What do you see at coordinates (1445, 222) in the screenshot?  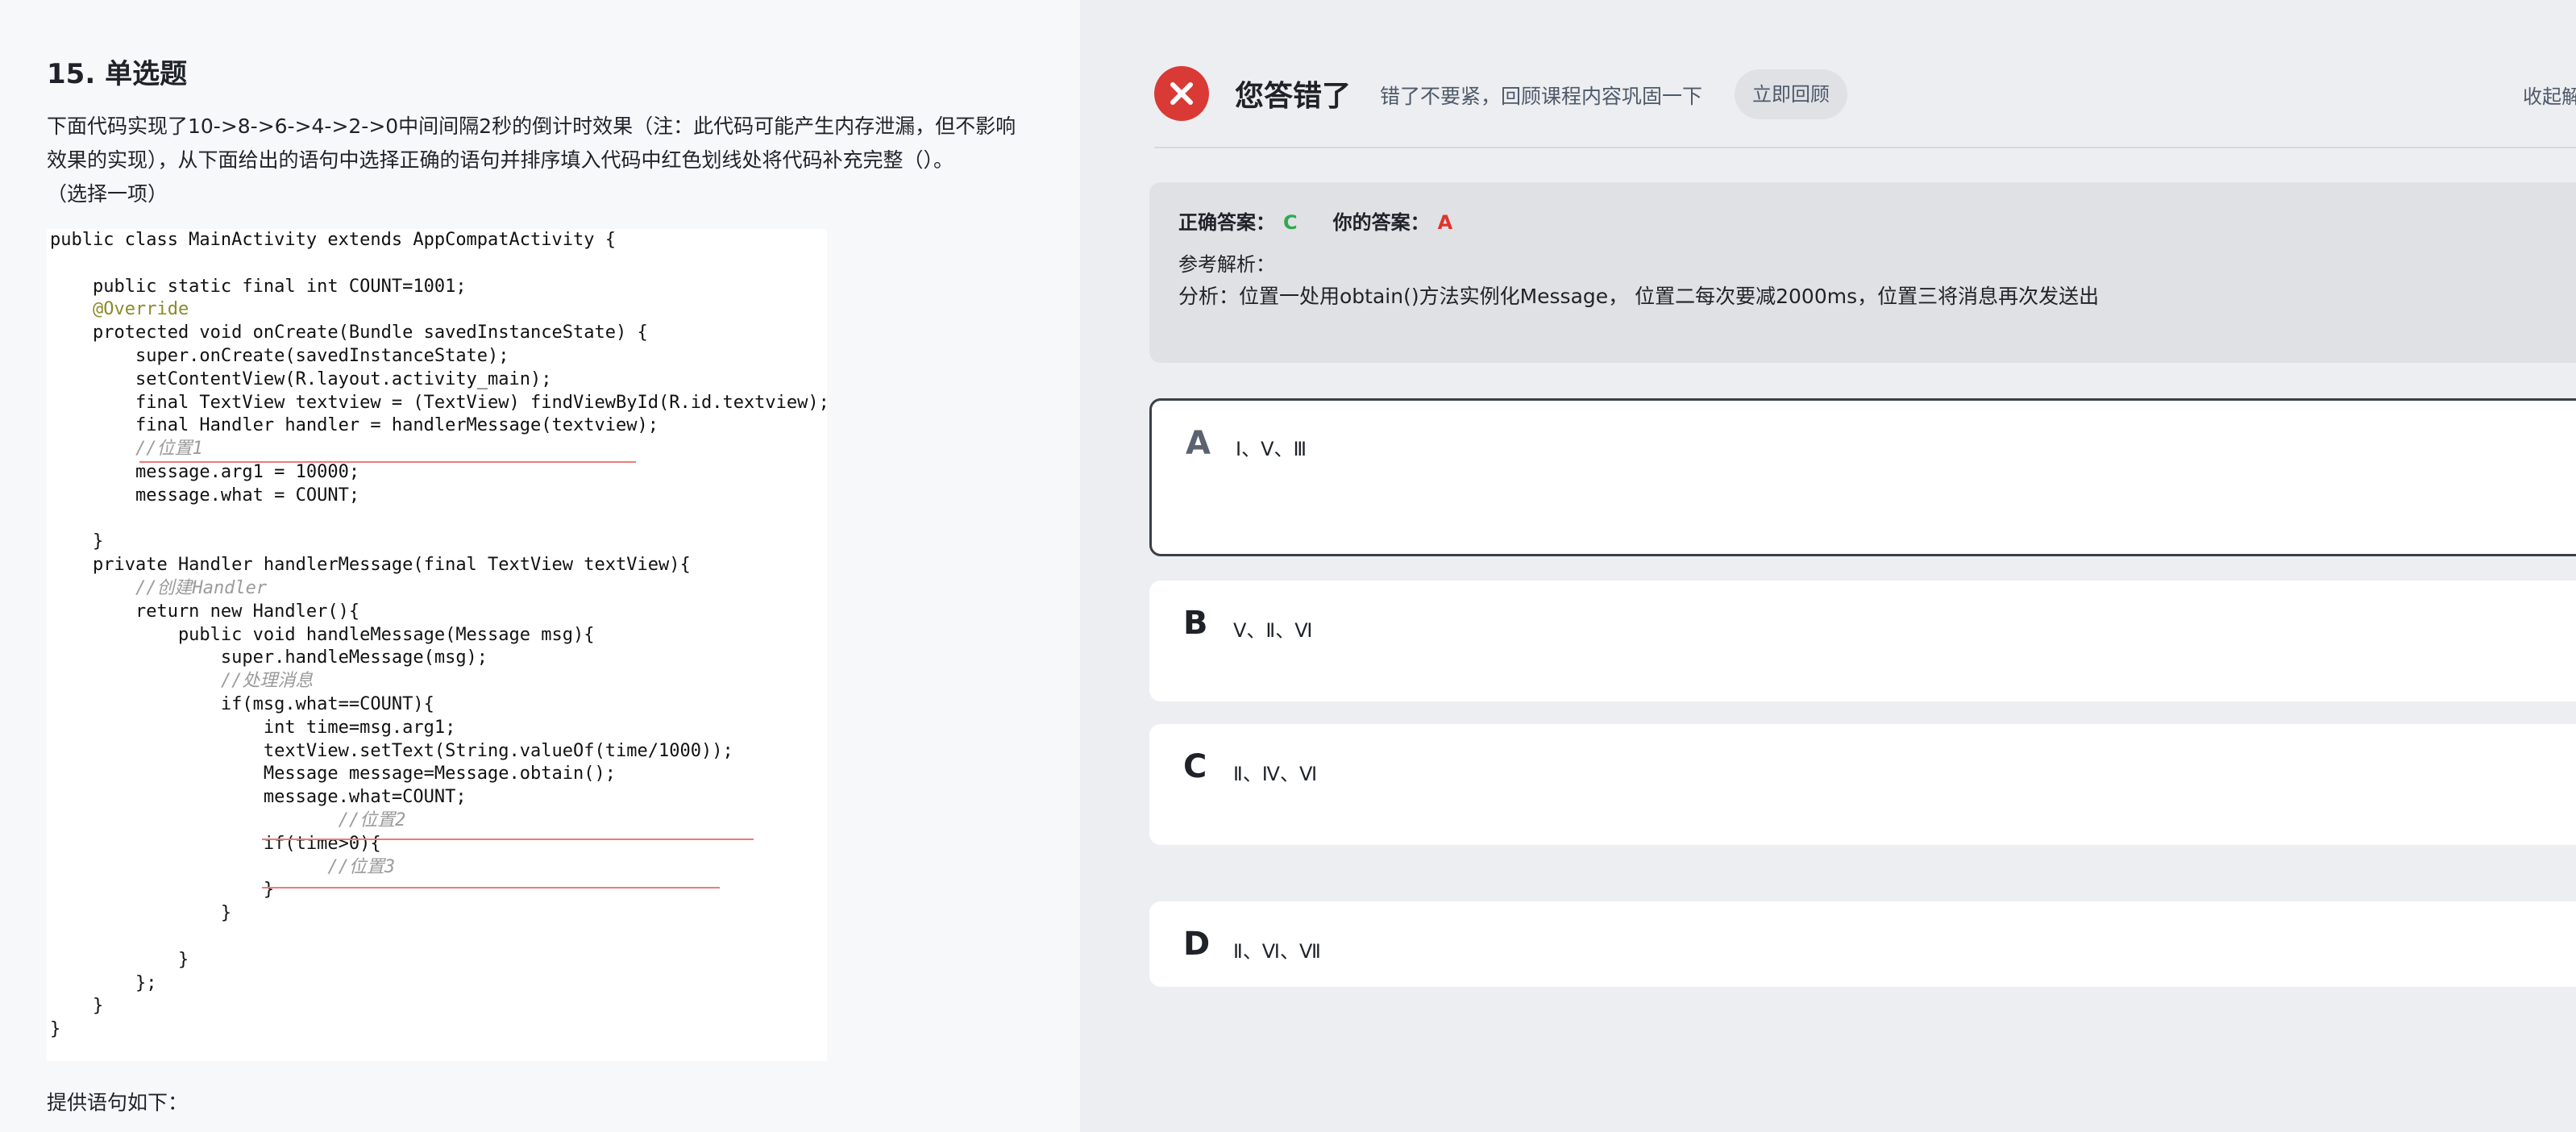 I see `your-answer-value: A` at bounding box center [1445, 222].